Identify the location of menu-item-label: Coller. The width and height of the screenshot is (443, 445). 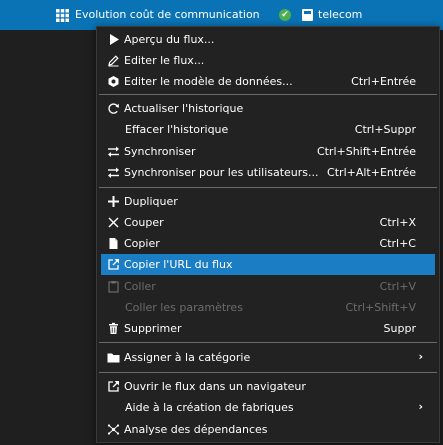
(140, 286).